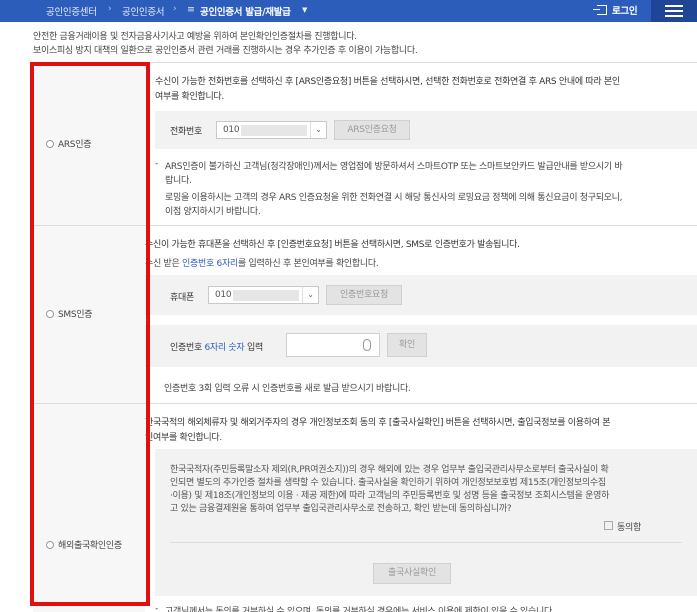 This screenshot has height=612, width=697. I want to click on ars-note-2b: 이점 양지하시기 바랍니다., so click(213, 212).